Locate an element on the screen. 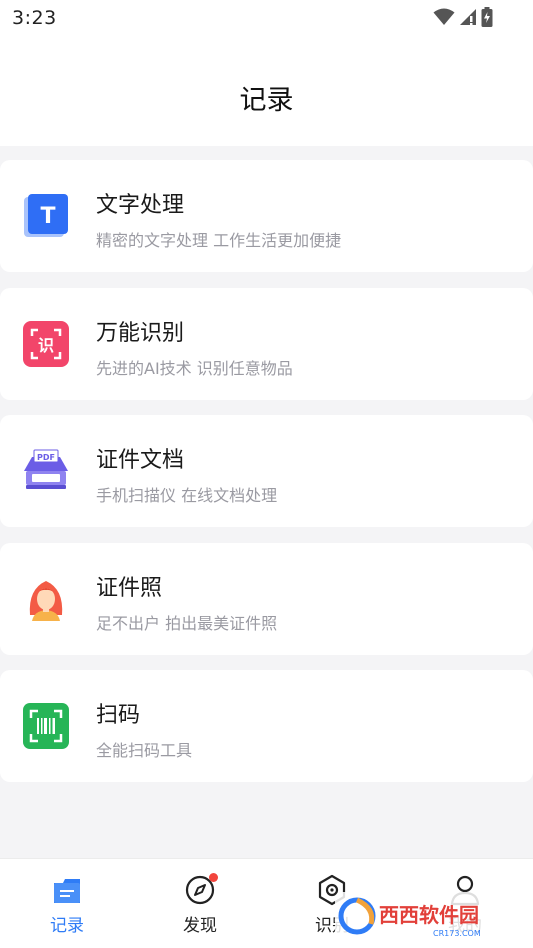 The image size is (533, 948). nav-item-discover: 发现 is located at coordinates (200, 908).